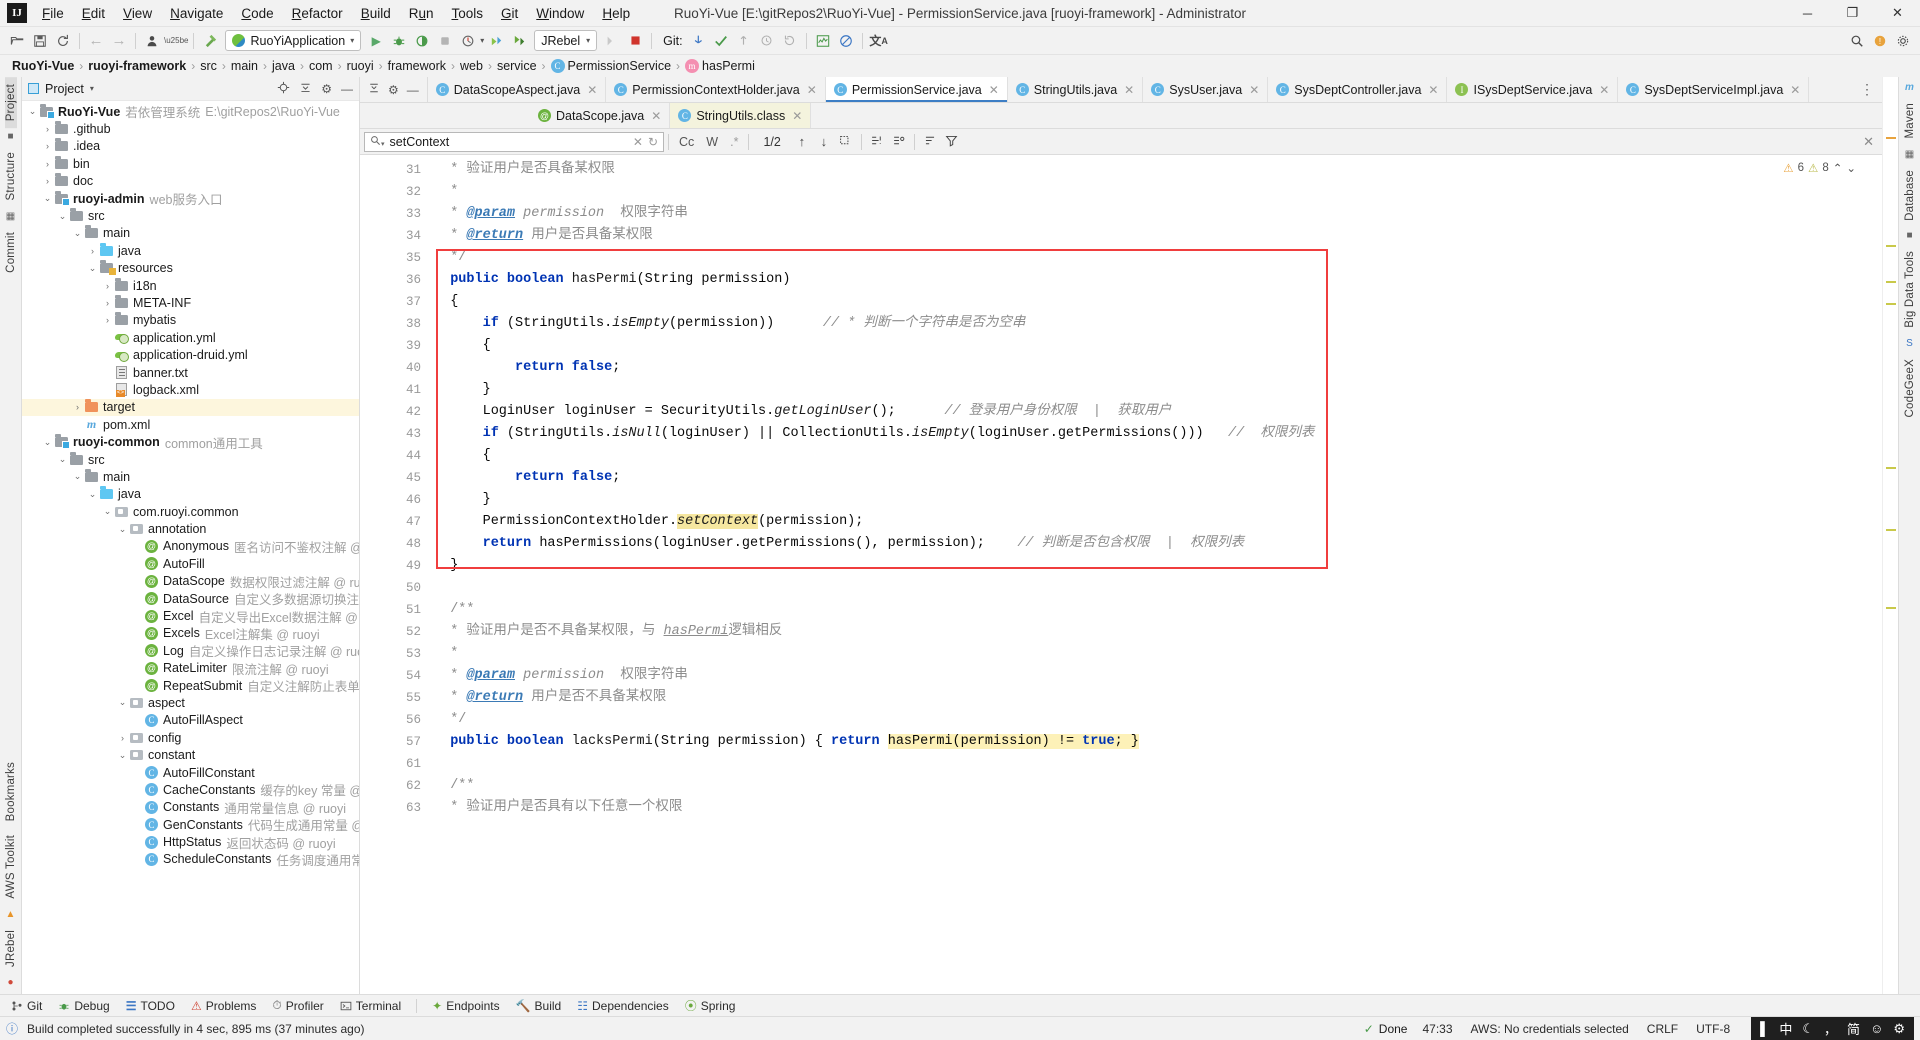 The image size is (1920, 1040). What do you see at coordinates (846, 41) in the screenshot?
I see `forbid-icon` at bounding box center [846, 41].